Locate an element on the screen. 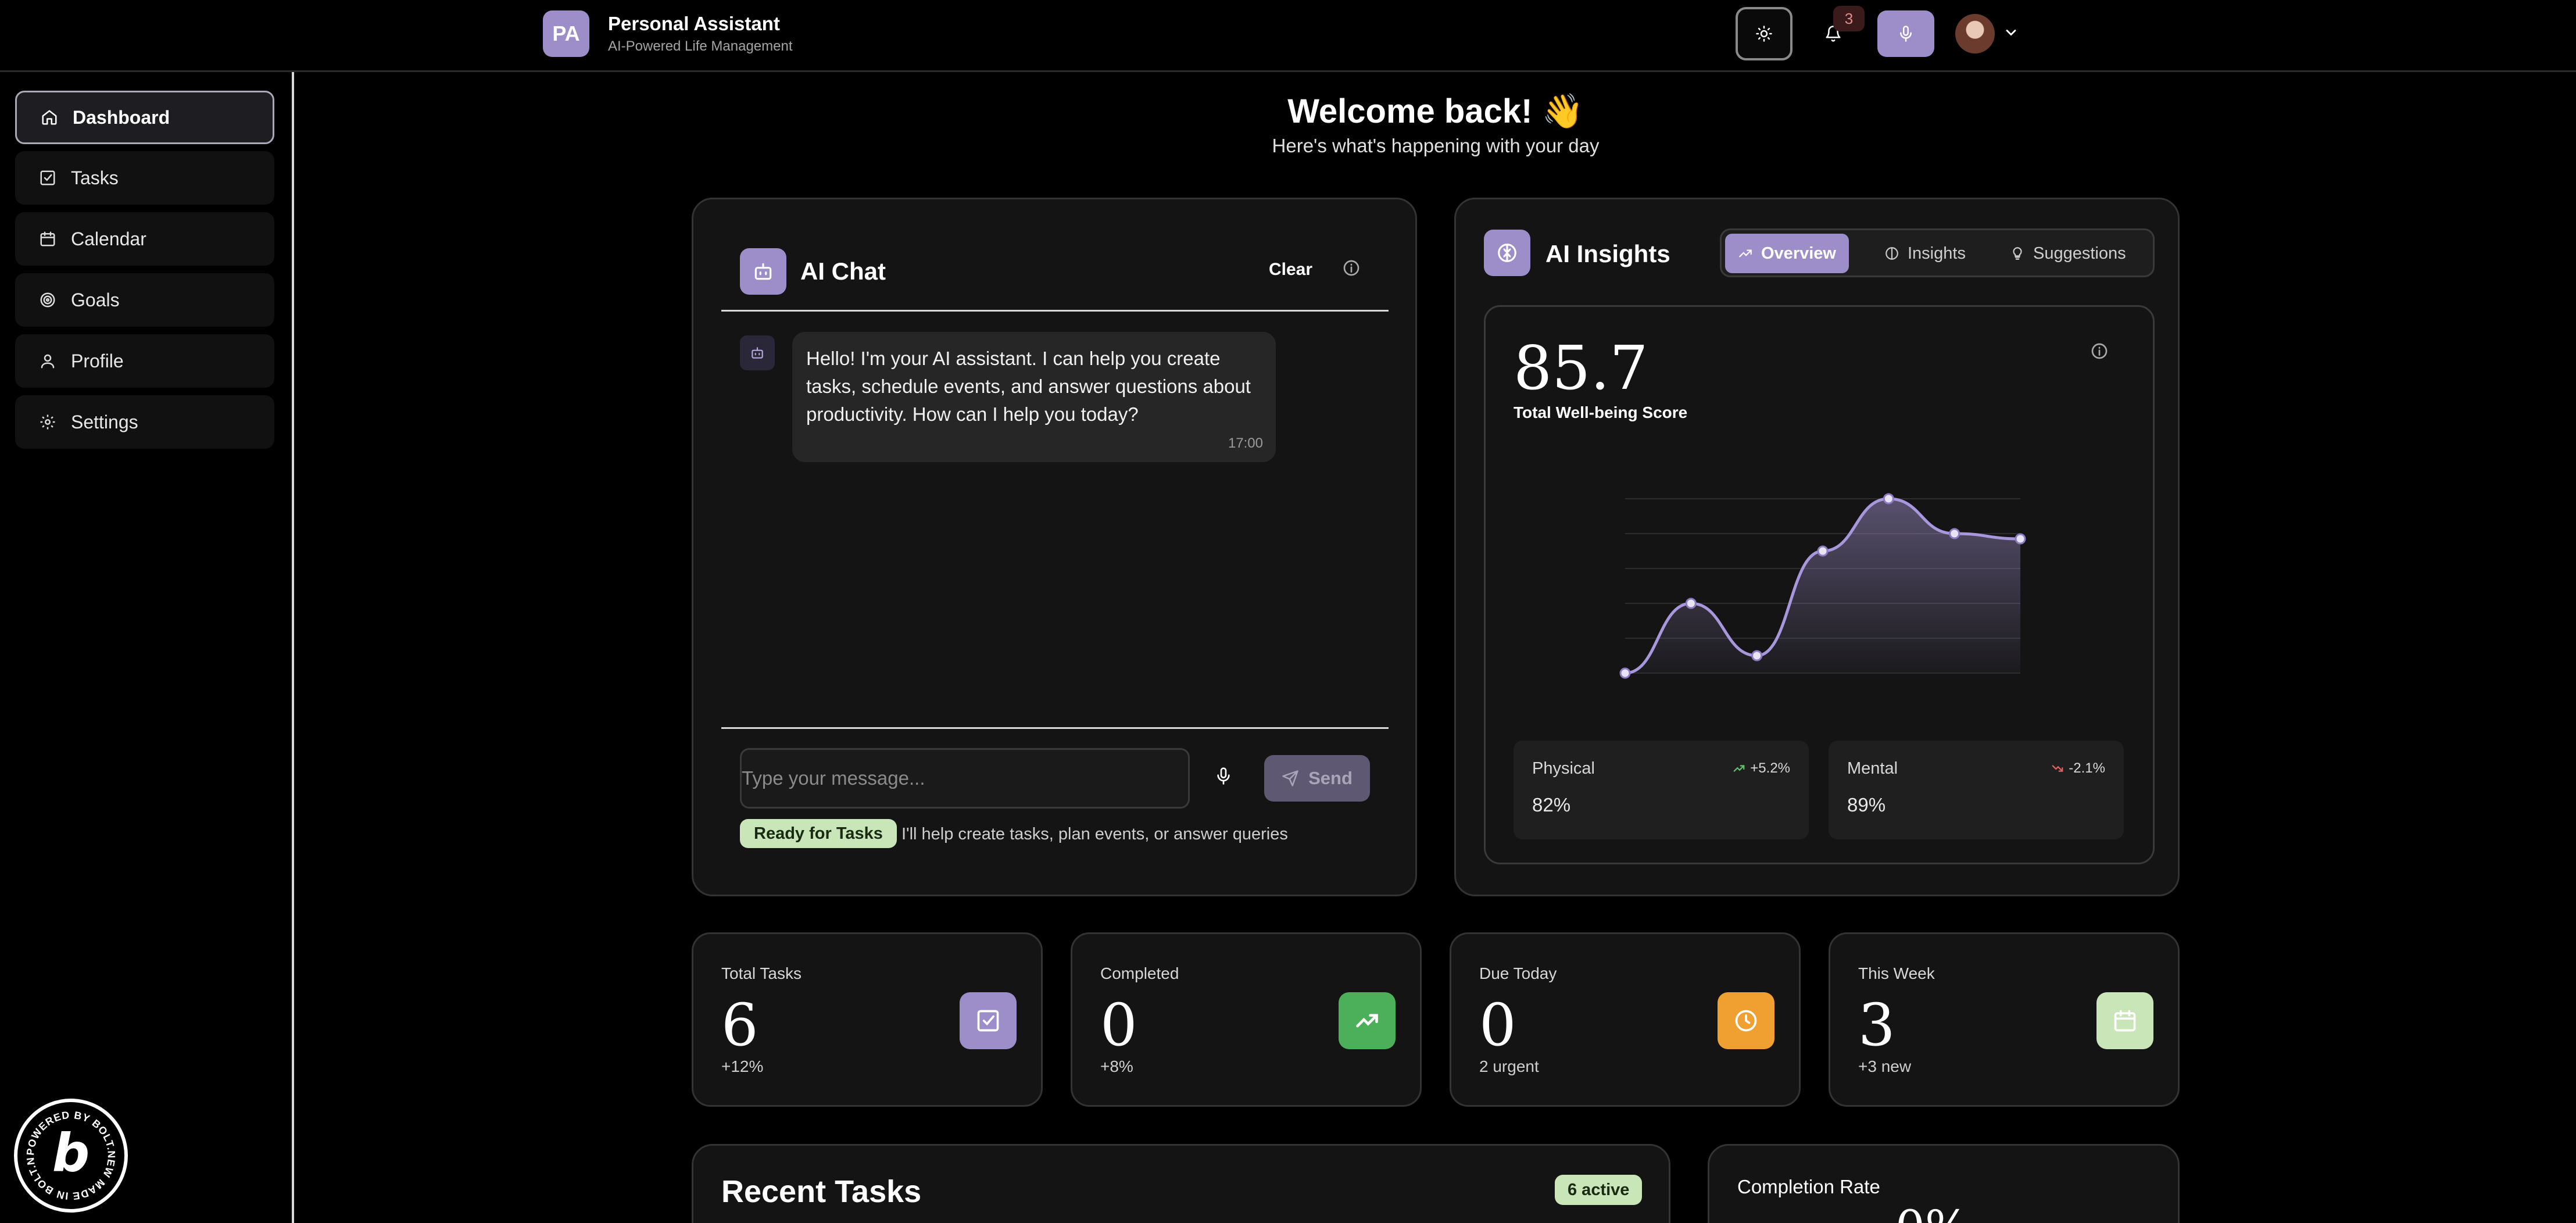 This screenshot has width=2576, height=1223. send-label: Send is located at coordinates (1330, 778).